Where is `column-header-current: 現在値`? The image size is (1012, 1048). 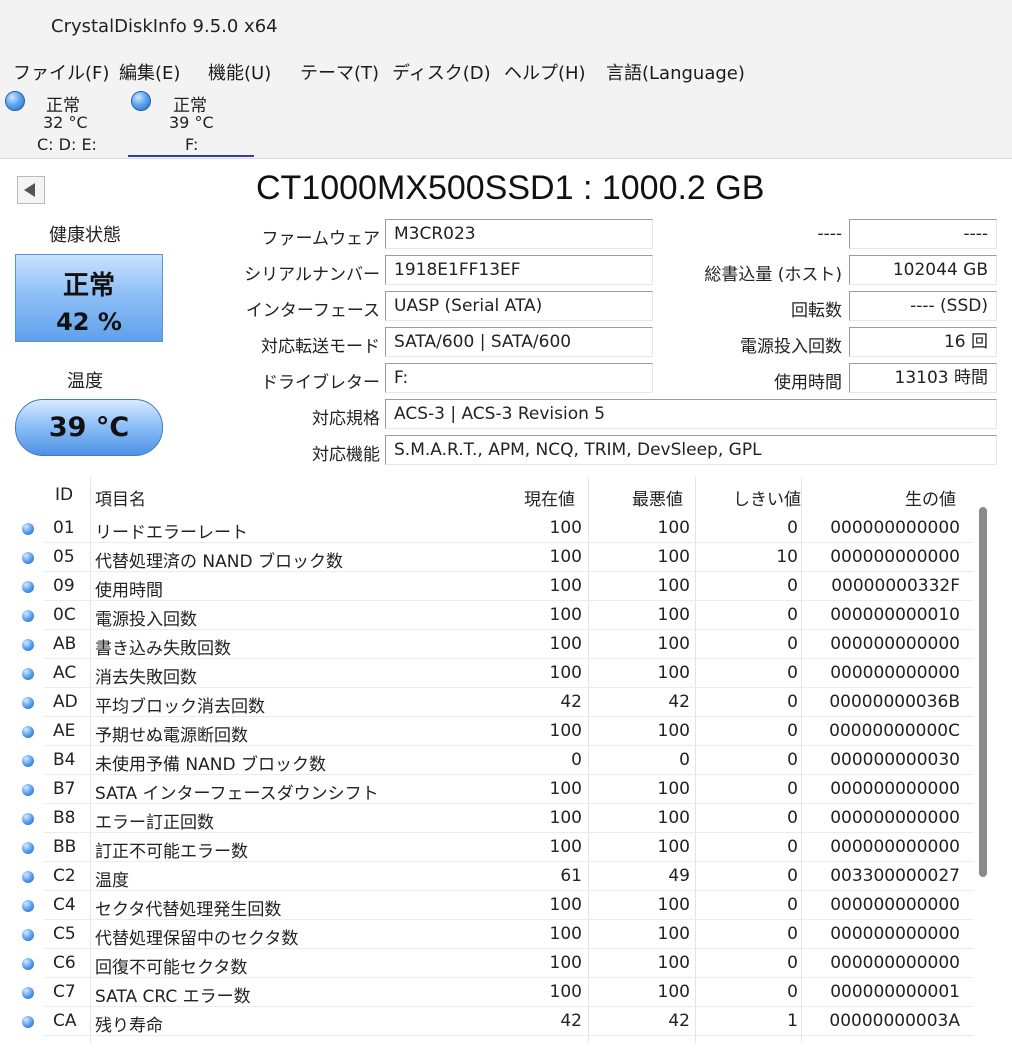
column-header-current: 現在値 is located at coordinates (549, 497).